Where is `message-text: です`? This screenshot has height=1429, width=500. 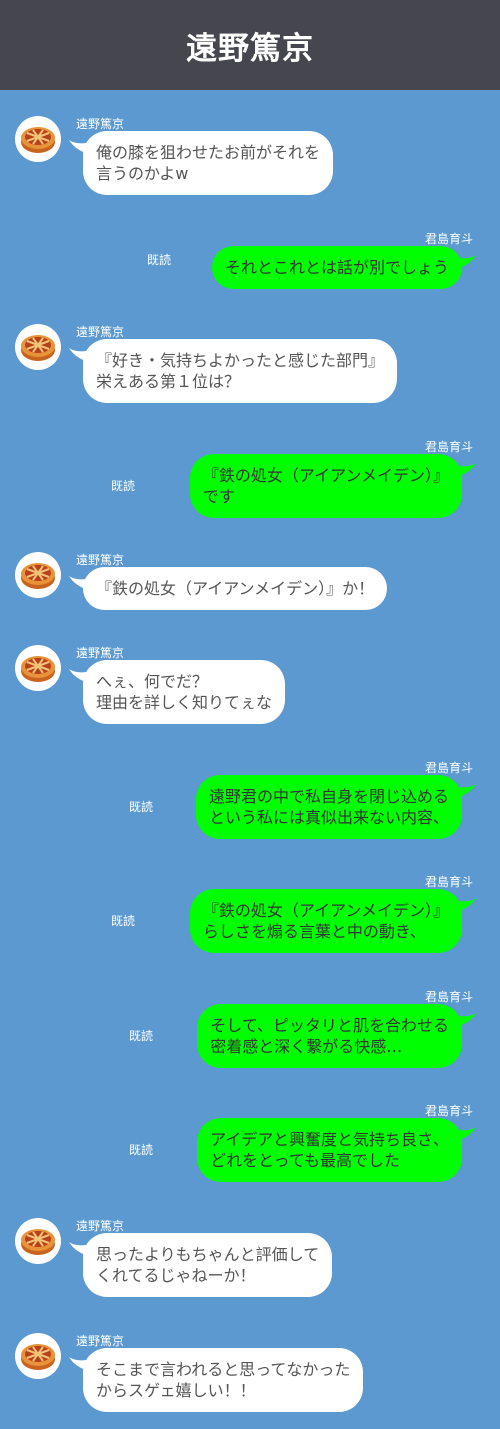
message-text: です is located at coordinates (218, 496).